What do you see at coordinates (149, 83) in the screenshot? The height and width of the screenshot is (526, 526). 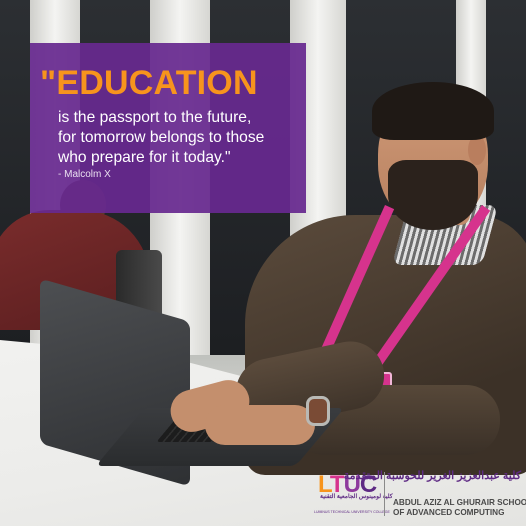 I see `quote-headline: "EDUCATION` at bounding box center [149, 83].